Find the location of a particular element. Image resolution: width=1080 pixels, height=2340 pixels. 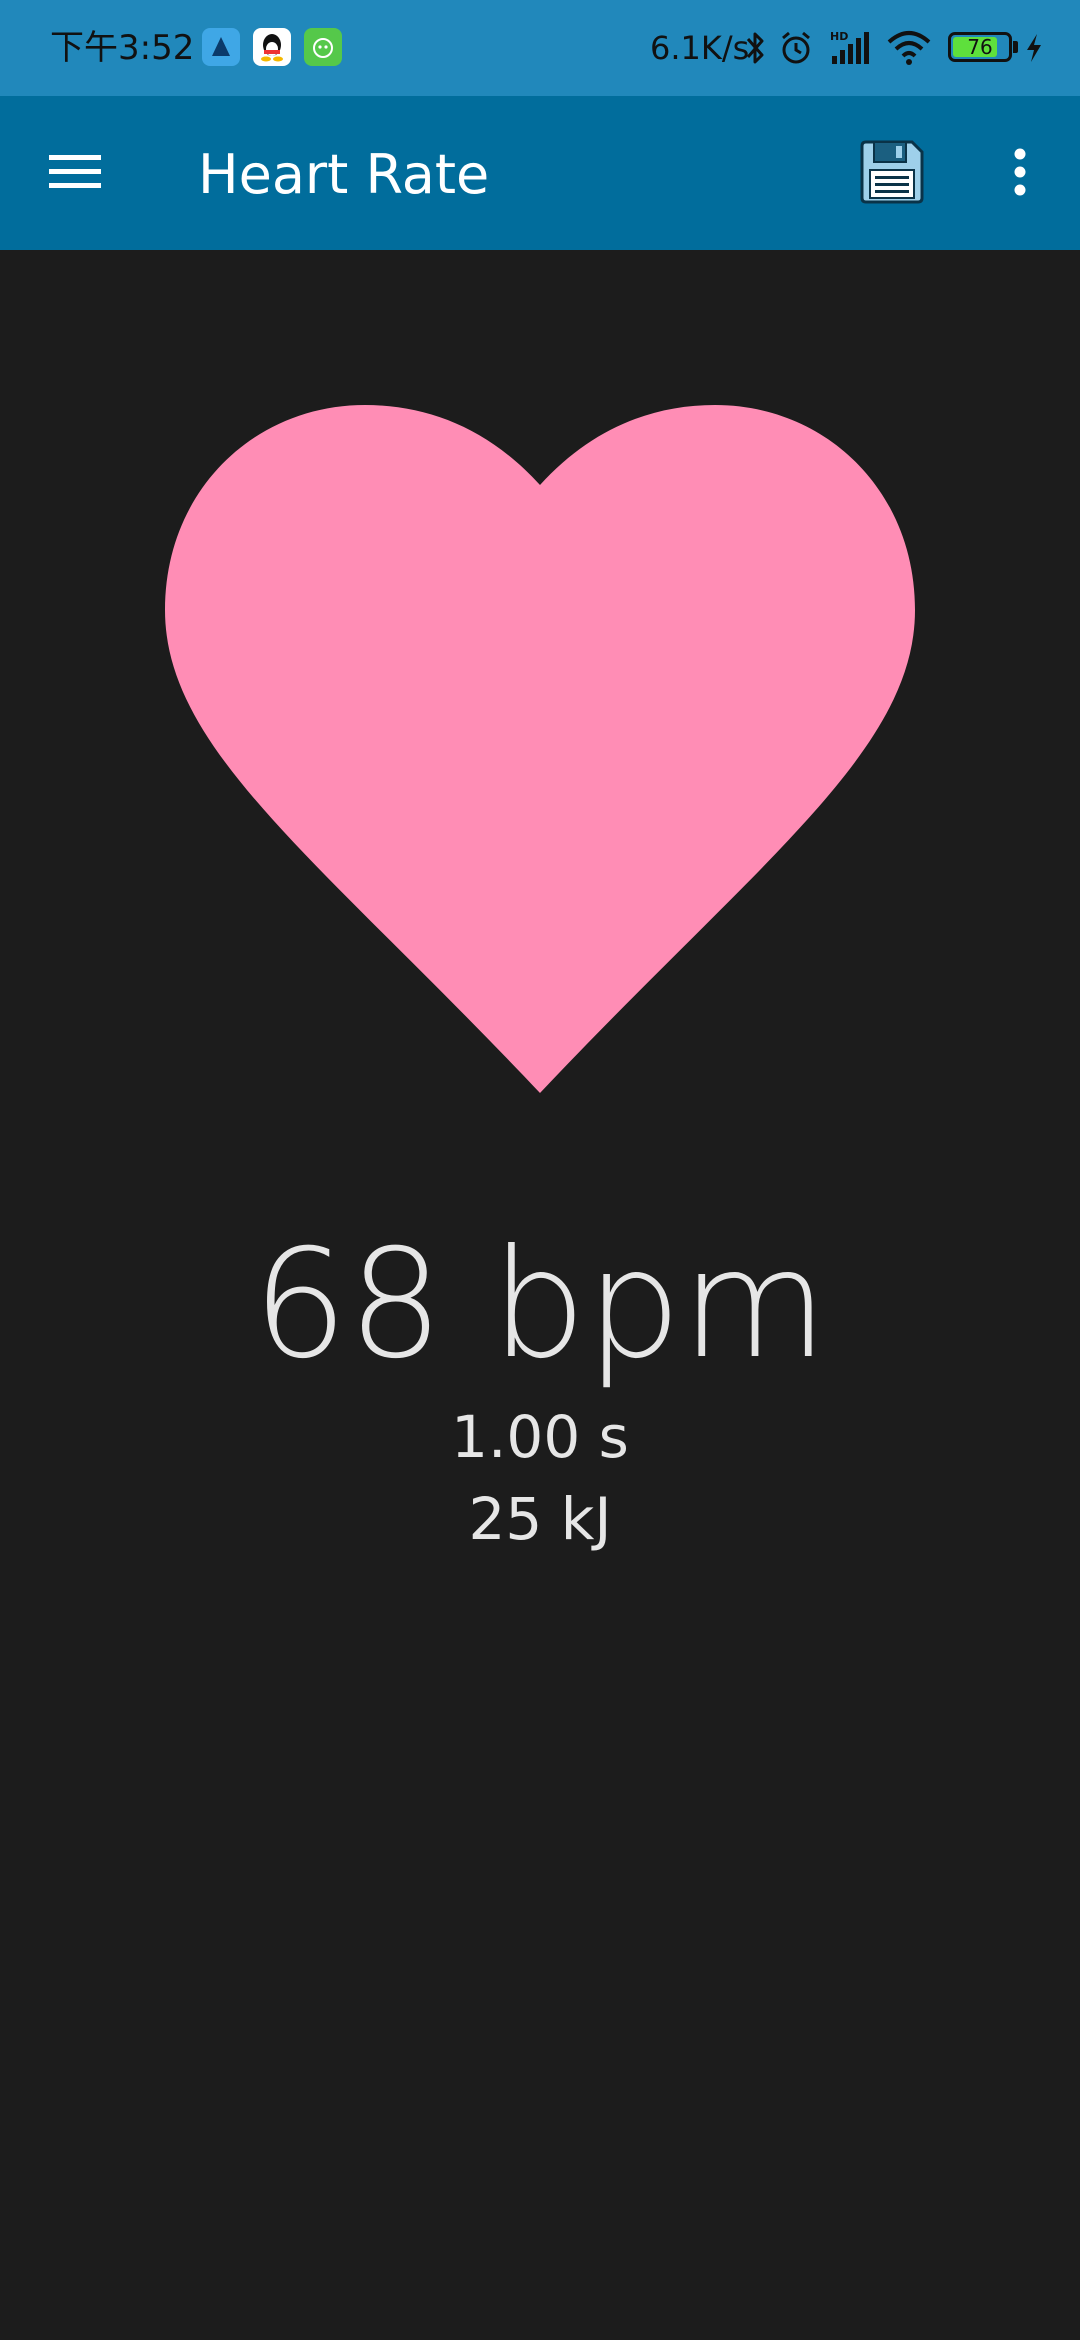

network-speed: 6.1K/s is located at coordinates (700, 48).